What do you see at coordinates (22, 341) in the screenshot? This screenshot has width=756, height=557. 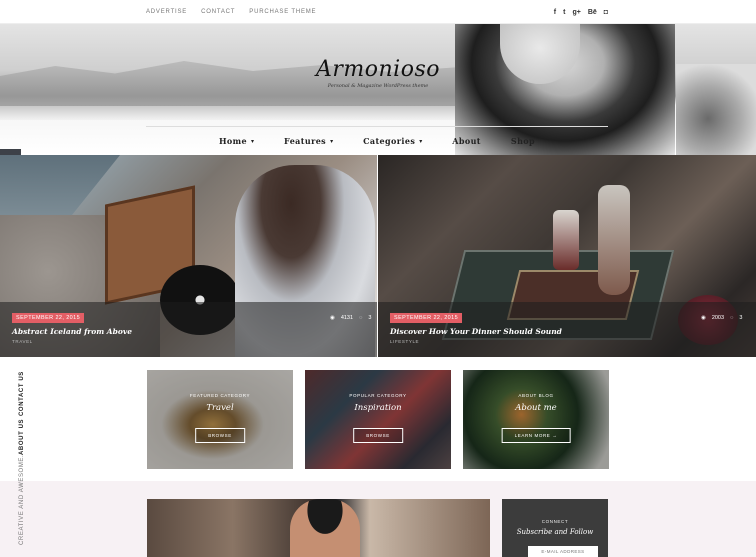 I see `slide-category: TRAVEL` at bounding box center [22, 341].